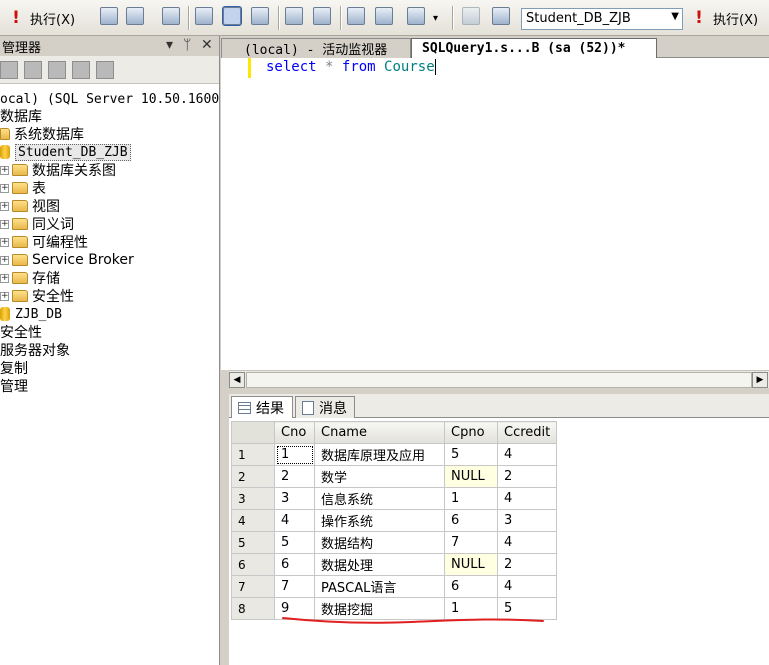 Image resolution: width=769 pixels, height=665 pixels. I want to click on column-header-cpno: Cpno, so click(471, 432).